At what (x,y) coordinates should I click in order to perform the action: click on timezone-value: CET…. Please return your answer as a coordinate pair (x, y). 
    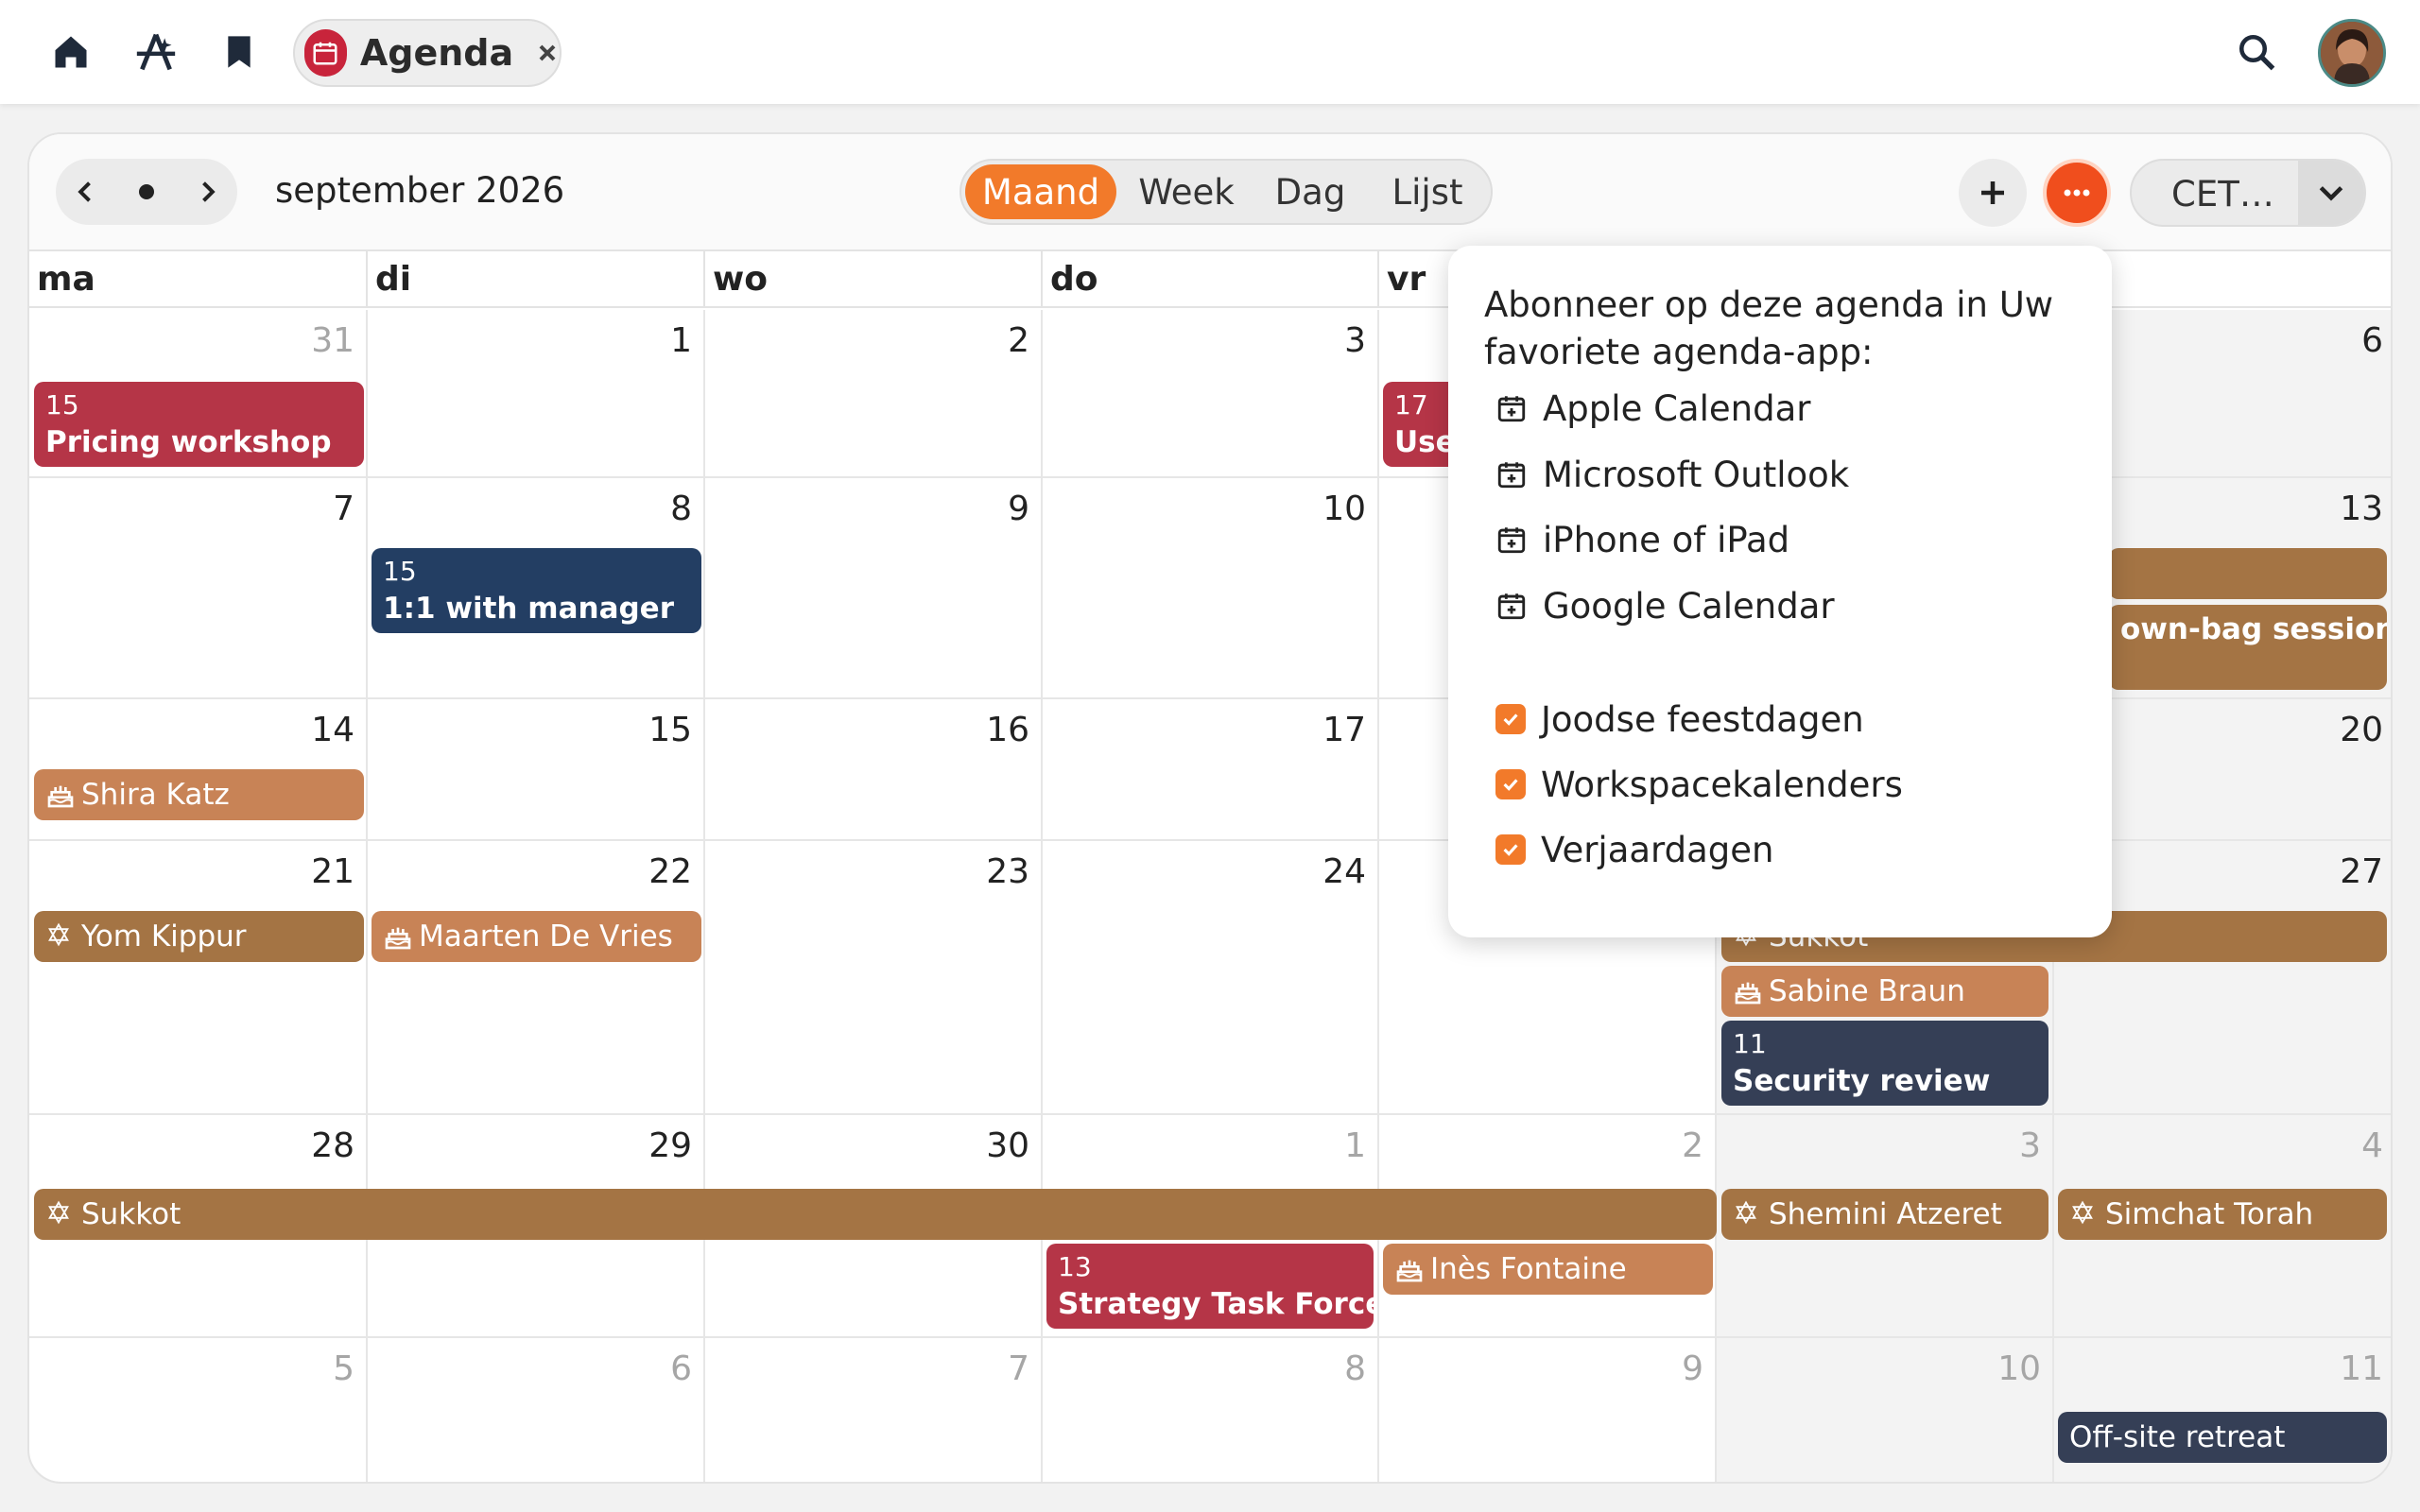
    Looking at the image, I should click on (2222, 194).